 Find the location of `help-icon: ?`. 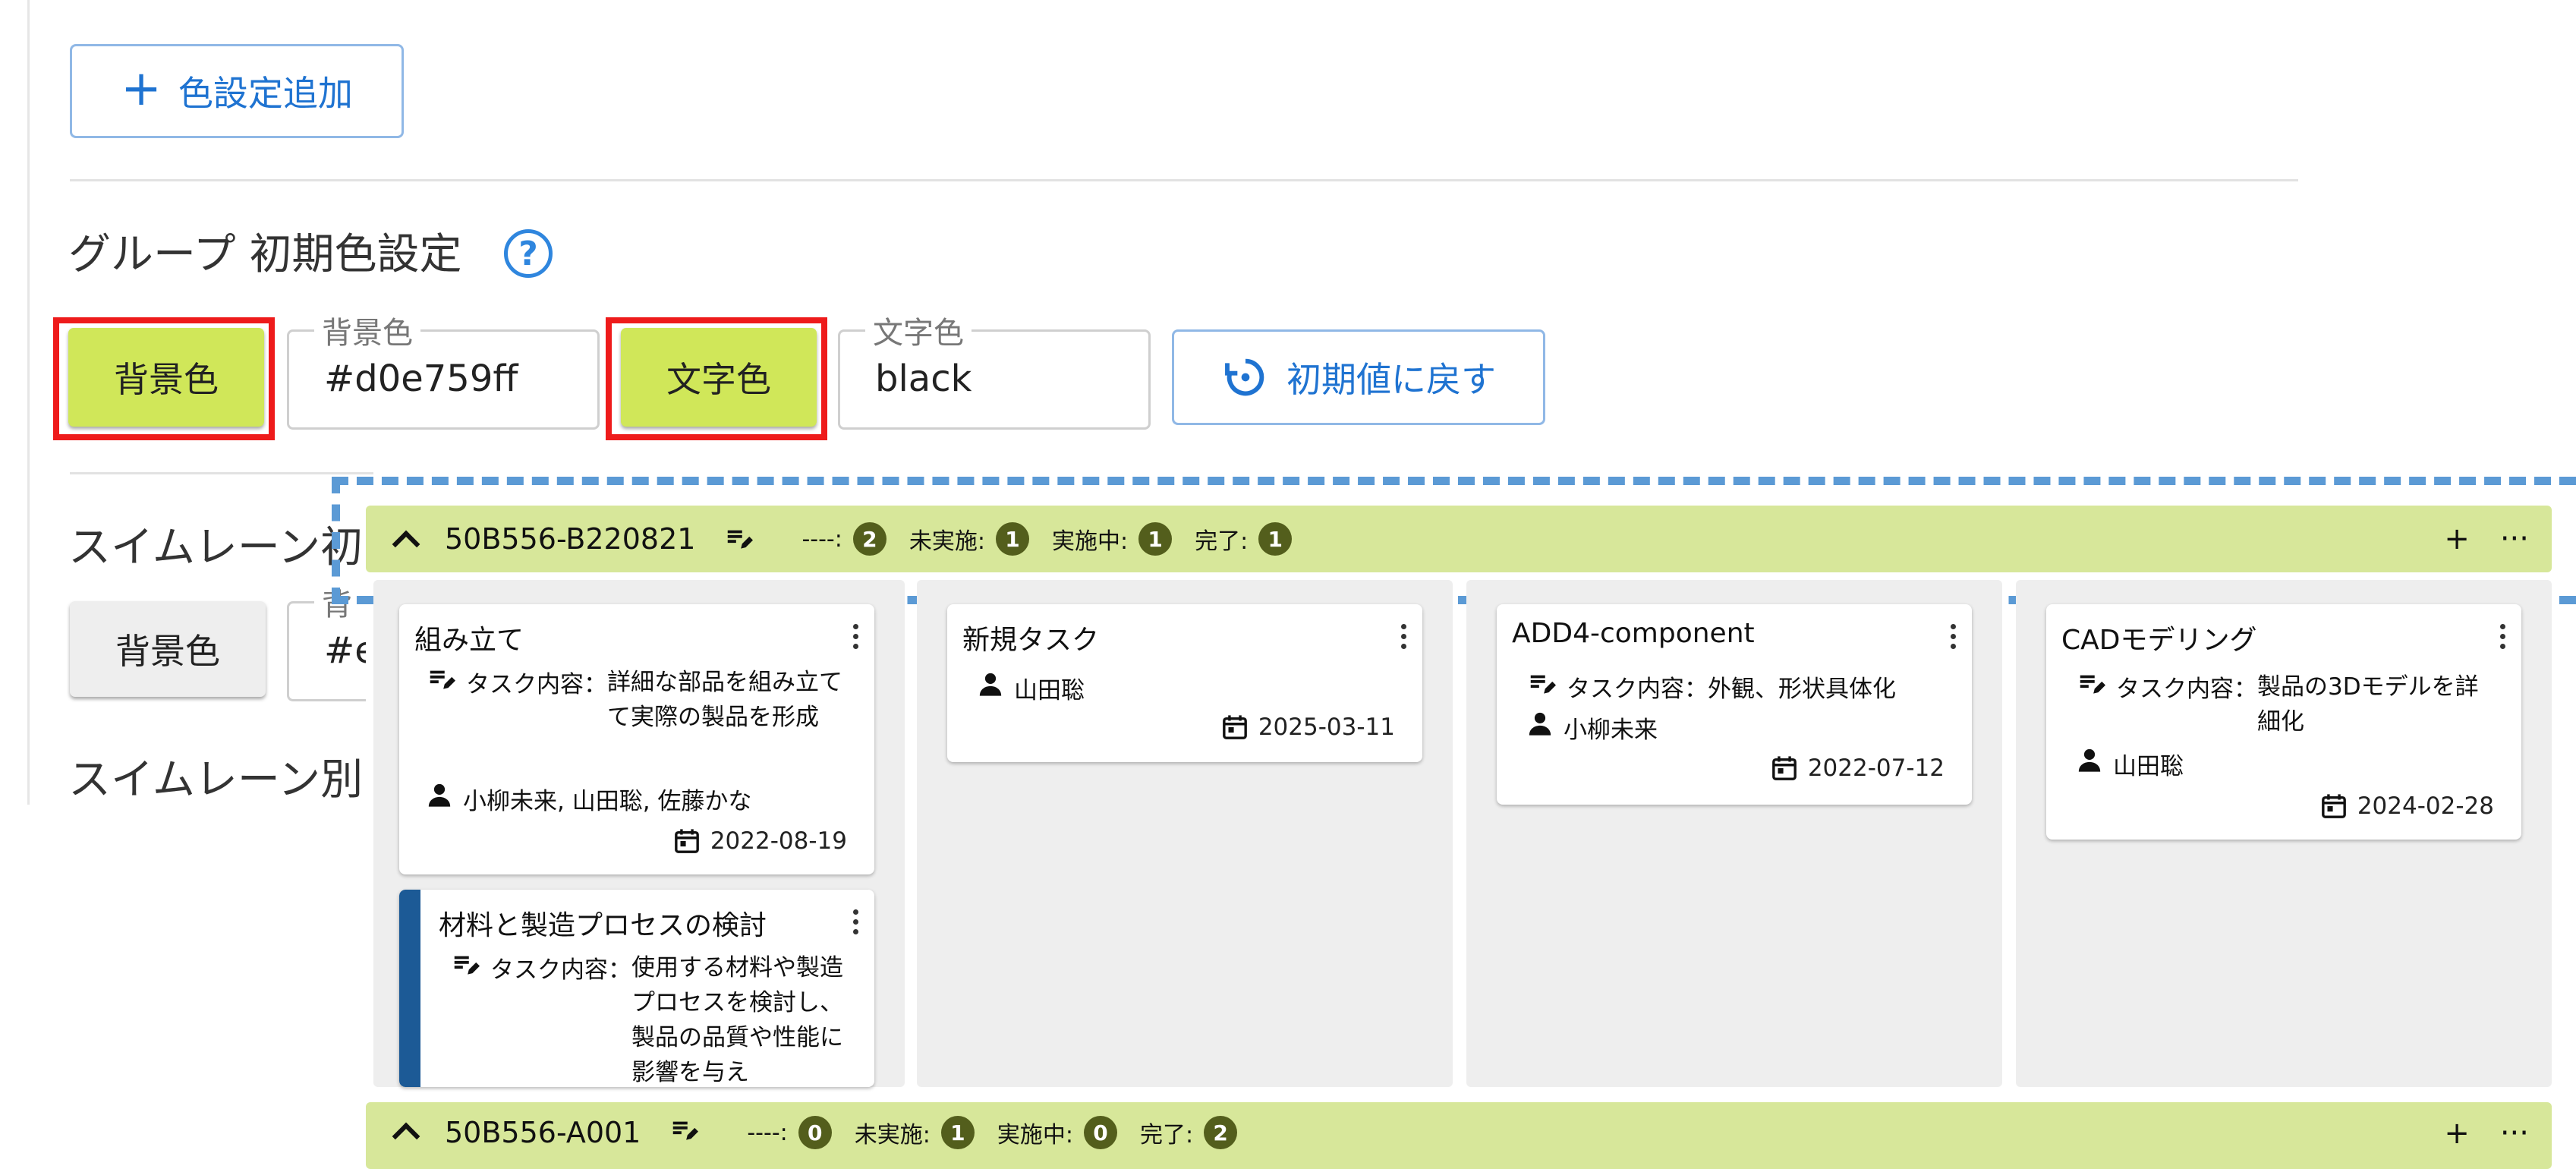

help-icon: ? is located at coordinates (528, 253).